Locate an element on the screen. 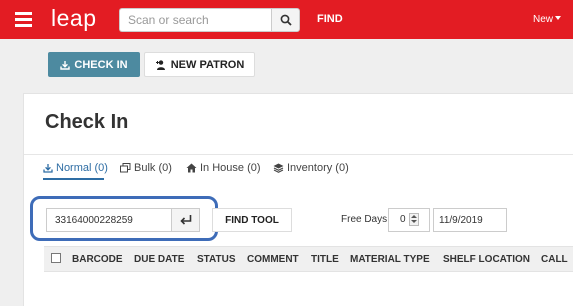 Image resolution: width=573 pixels, height=306 pixels. top-navigation-bar: leap FIND New is located at coordinates (286, 19).